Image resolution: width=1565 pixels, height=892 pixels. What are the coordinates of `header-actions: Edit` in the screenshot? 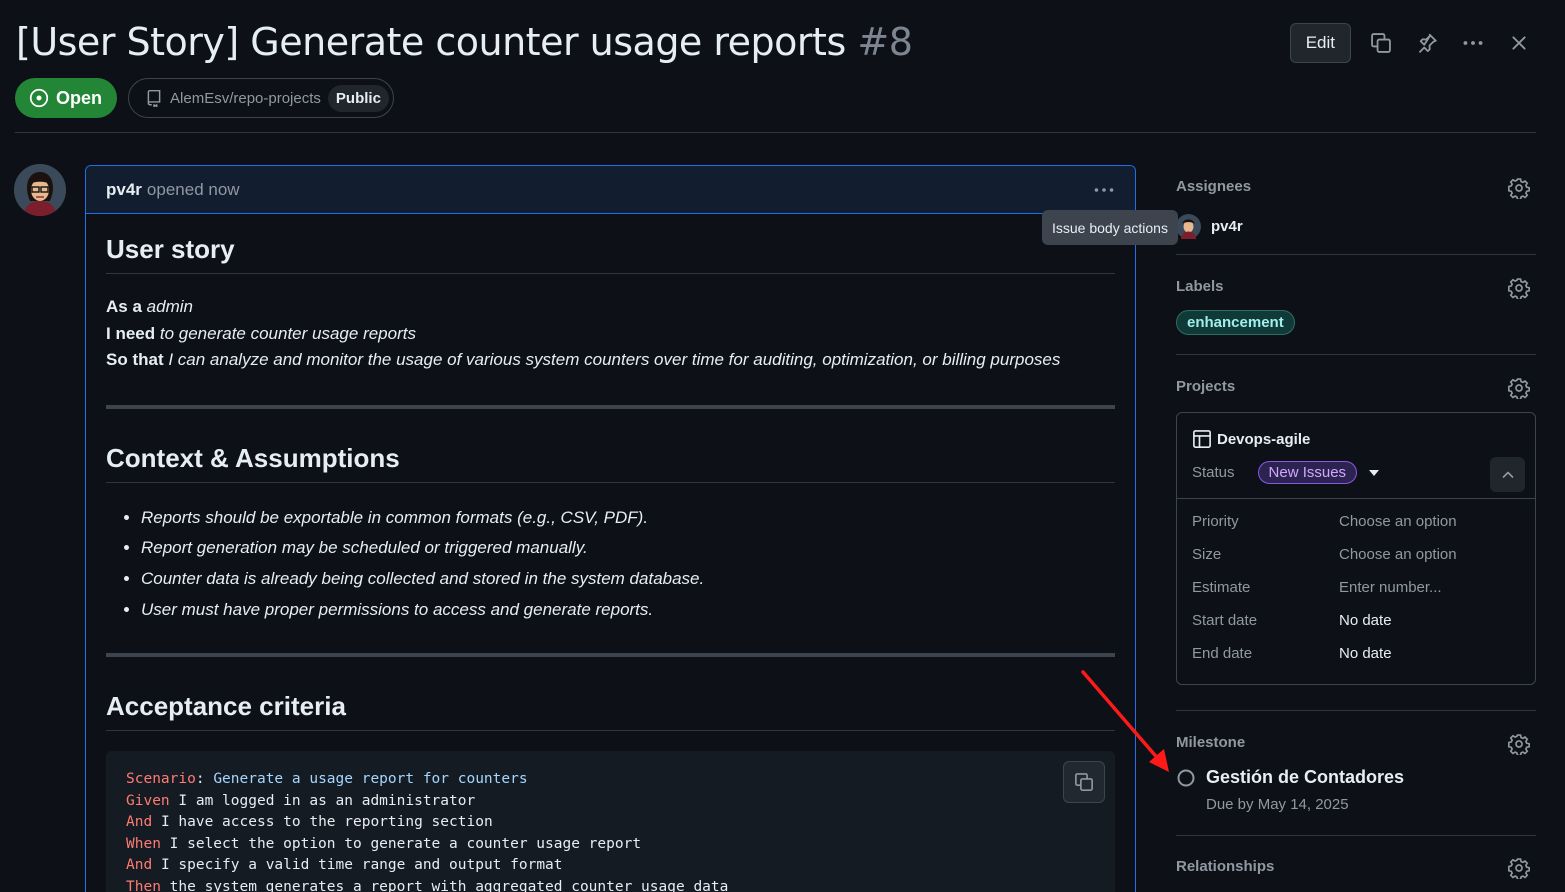 It's located at (1412, 43).